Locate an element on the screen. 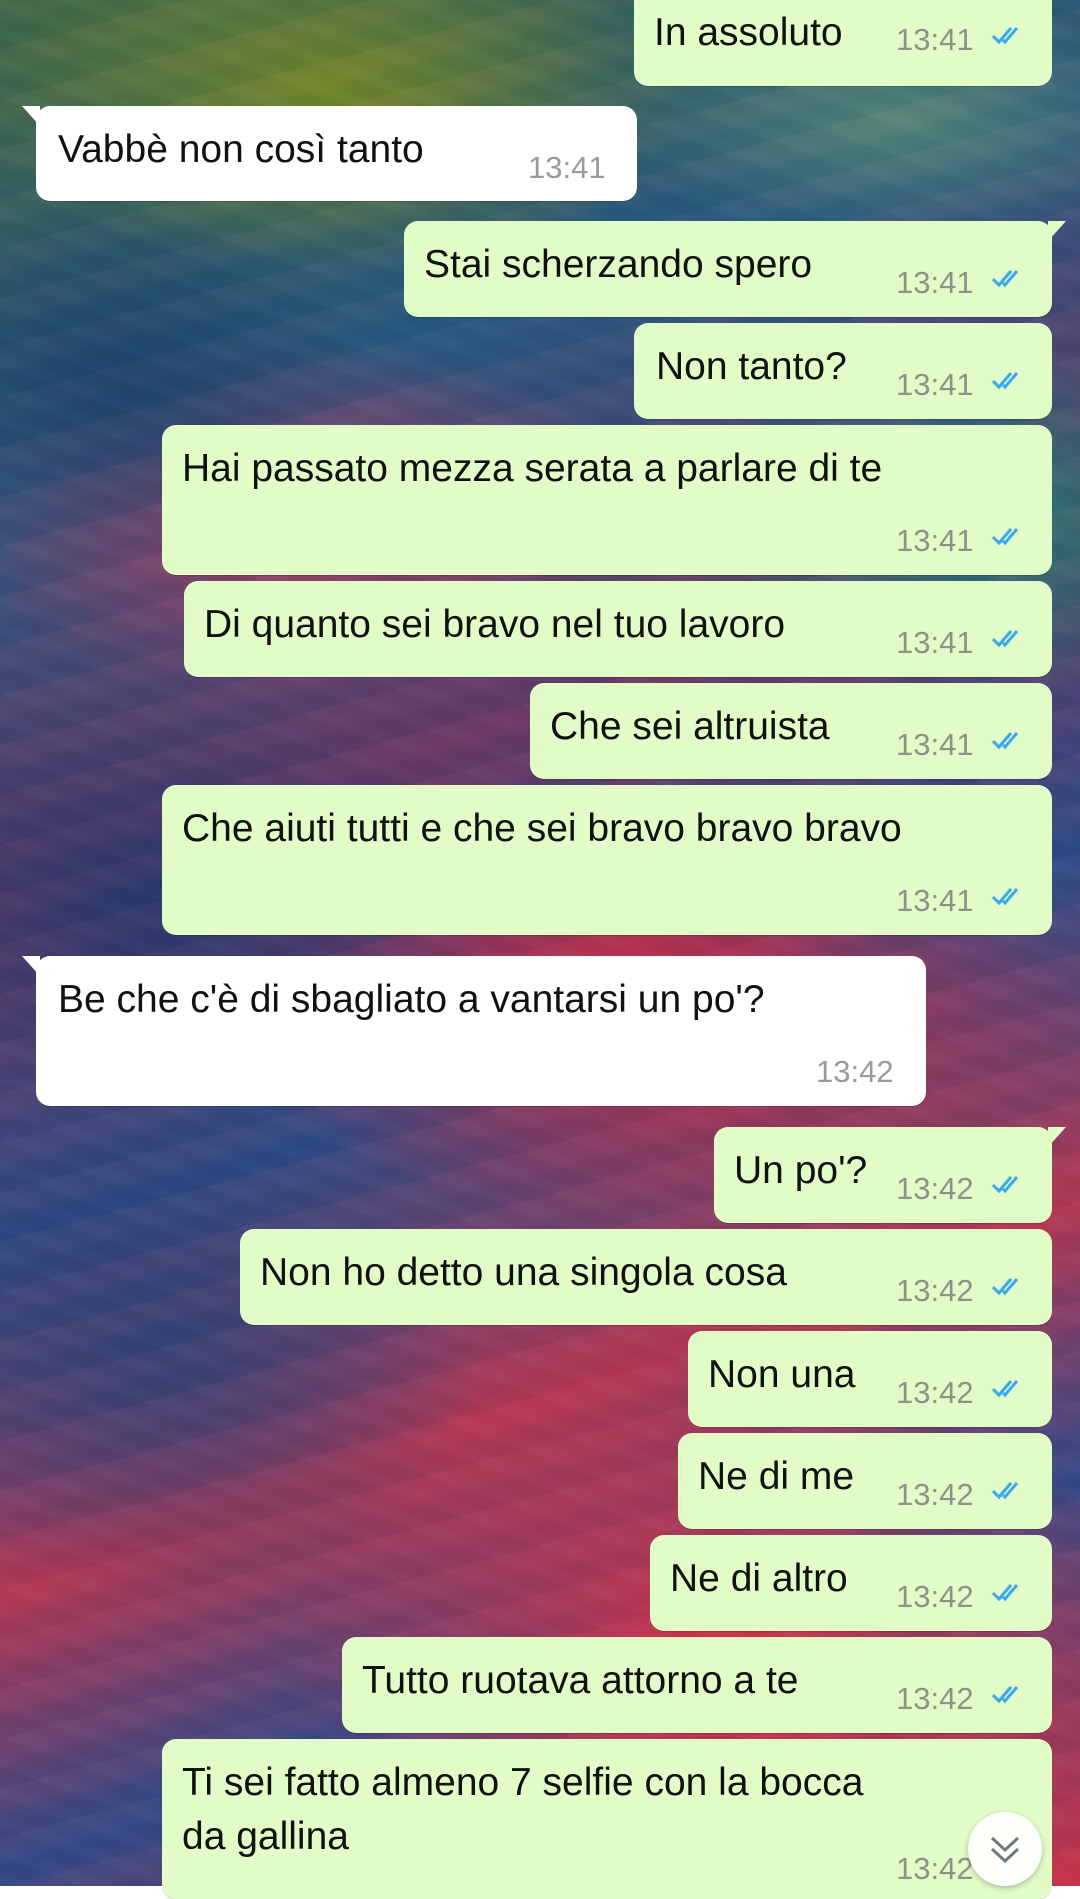 This screenshot has height=1899, width=1080. scroll-to-bottom-button is located at coordinates (1005, 1849).